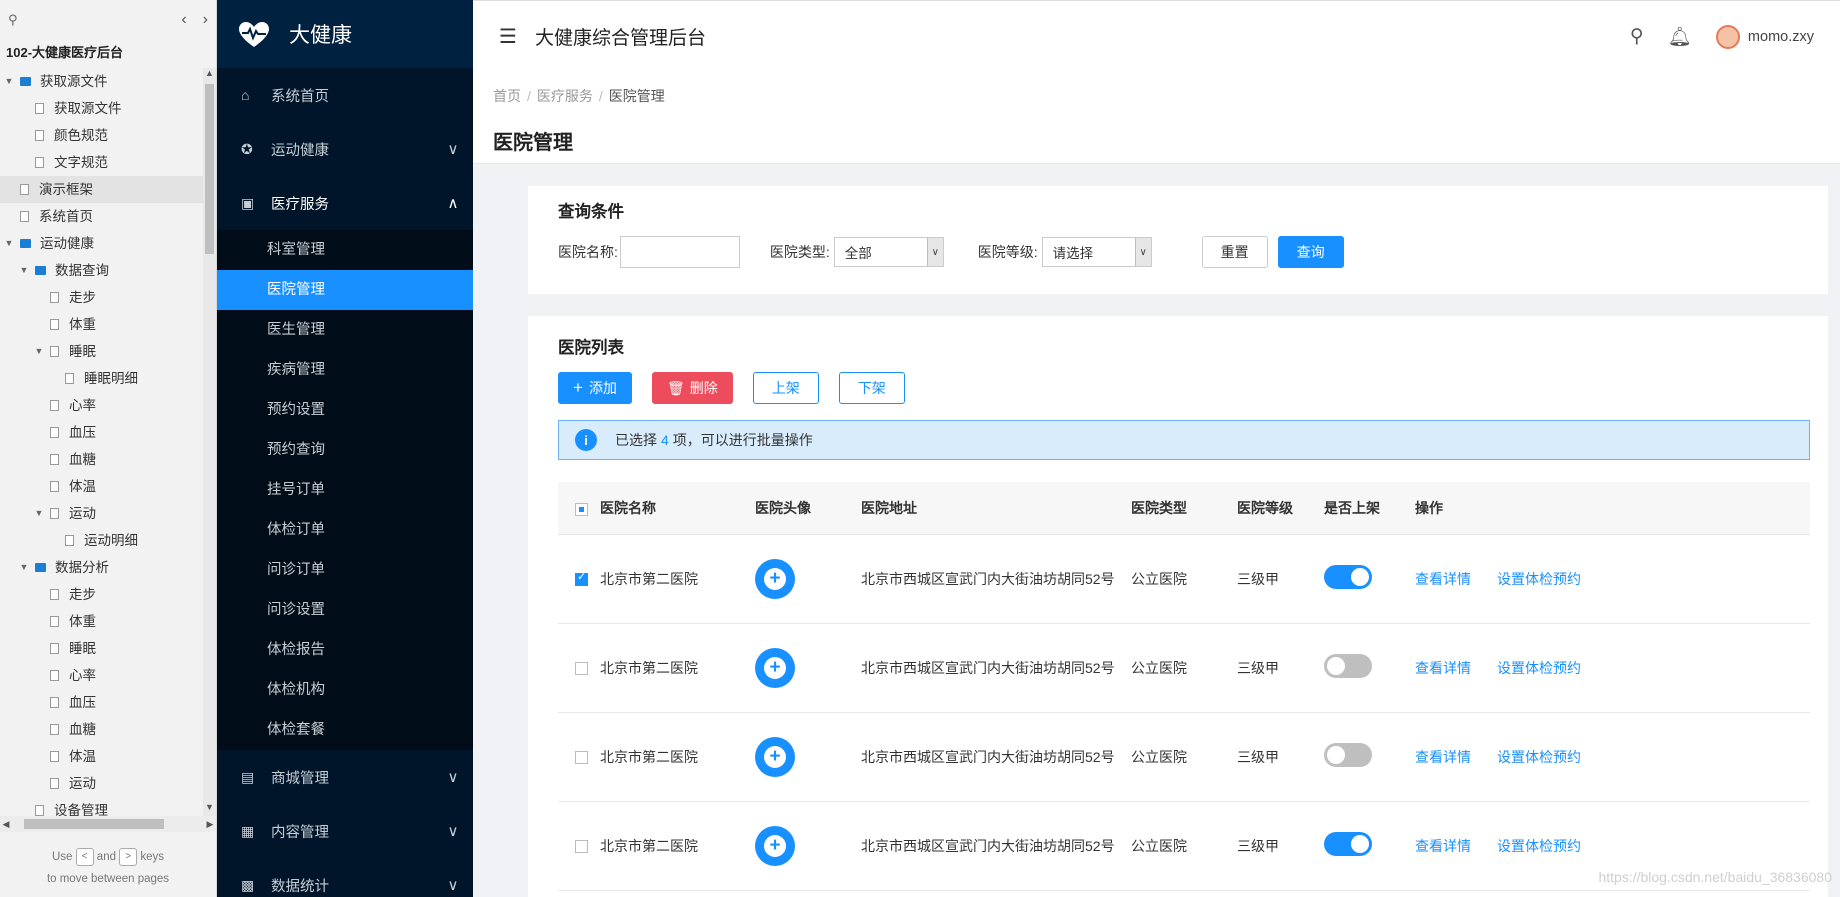 This screenshot has width=1840, height=897. I want to click on submenu-item: 体检订单, so click(345, 530).